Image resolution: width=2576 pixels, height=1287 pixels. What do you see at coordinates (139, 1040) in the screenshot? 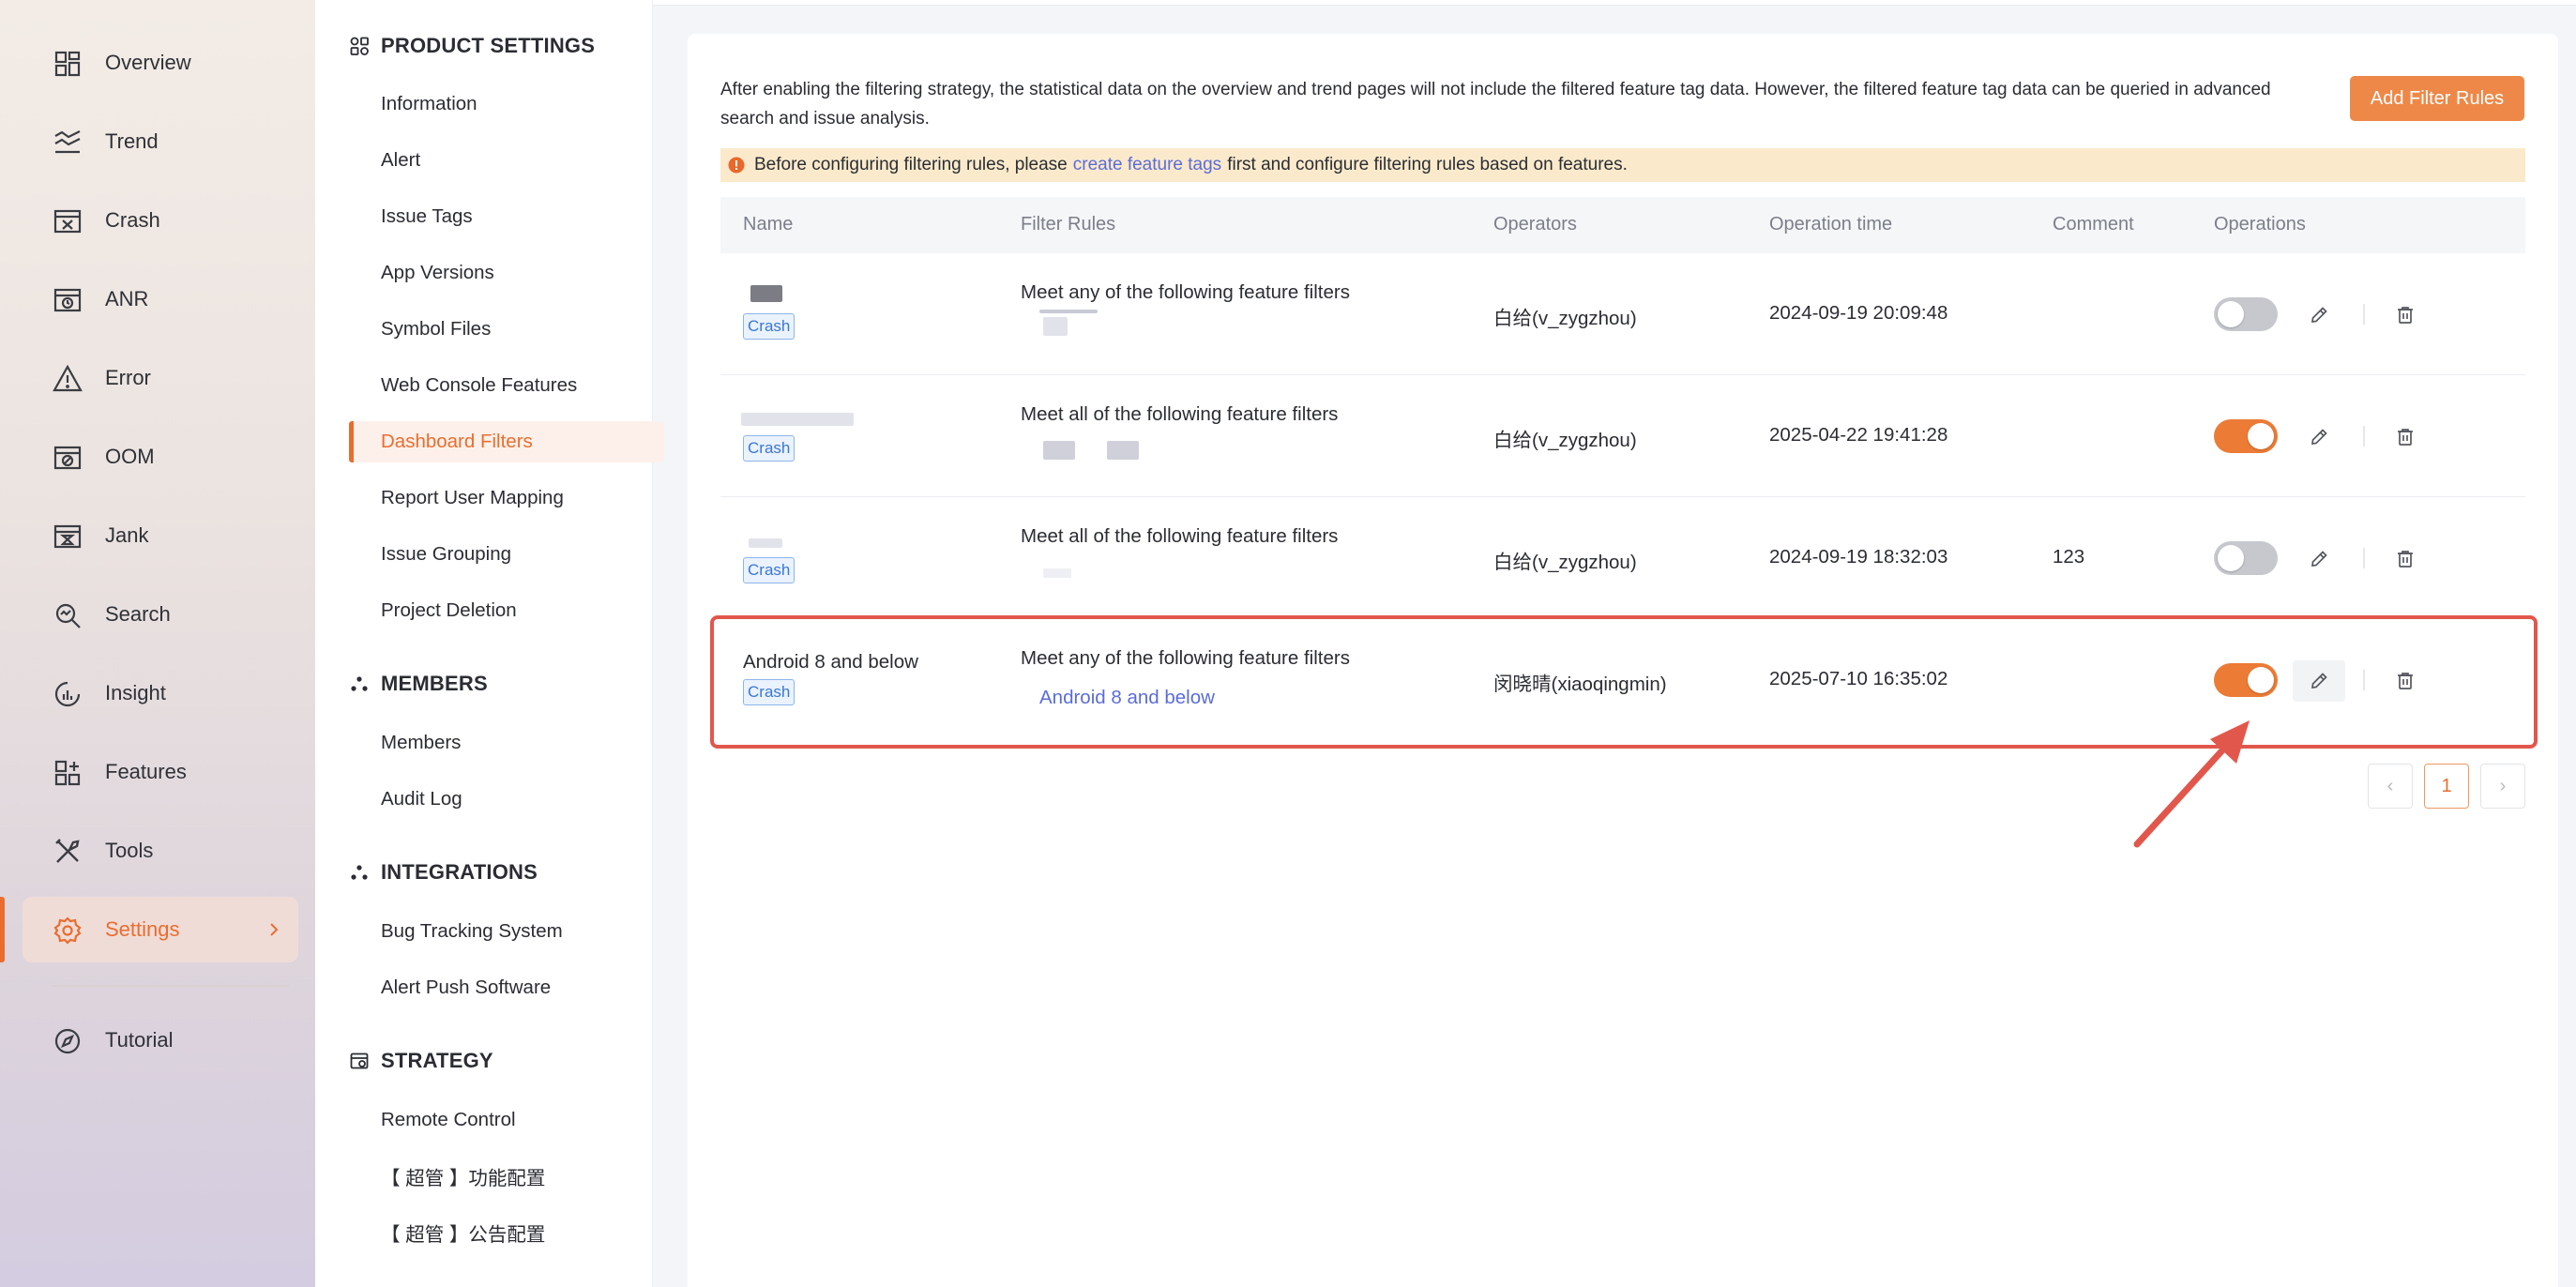
I see `nav-label: Tutorial` at bounding box center [139, 1040].